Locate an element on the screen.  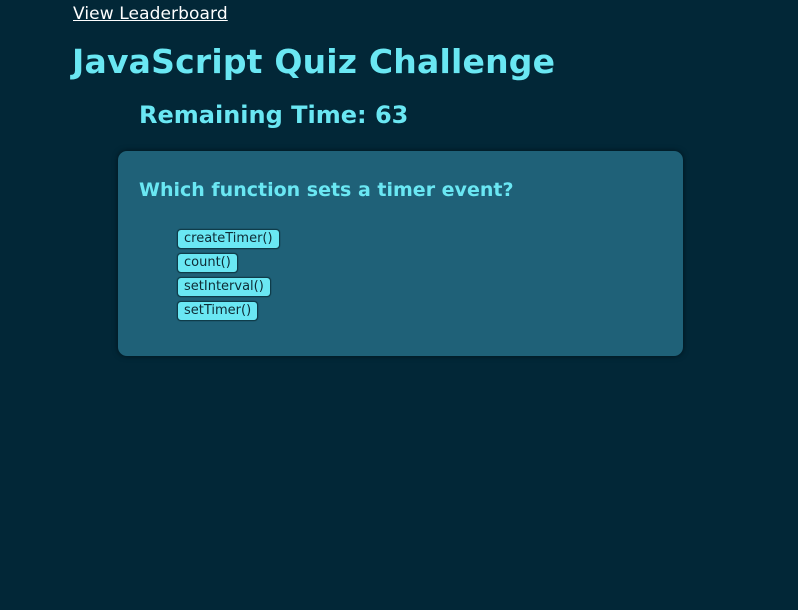
page-title: JavaScript Quiz Challenge is located at coordinates (314, 61).